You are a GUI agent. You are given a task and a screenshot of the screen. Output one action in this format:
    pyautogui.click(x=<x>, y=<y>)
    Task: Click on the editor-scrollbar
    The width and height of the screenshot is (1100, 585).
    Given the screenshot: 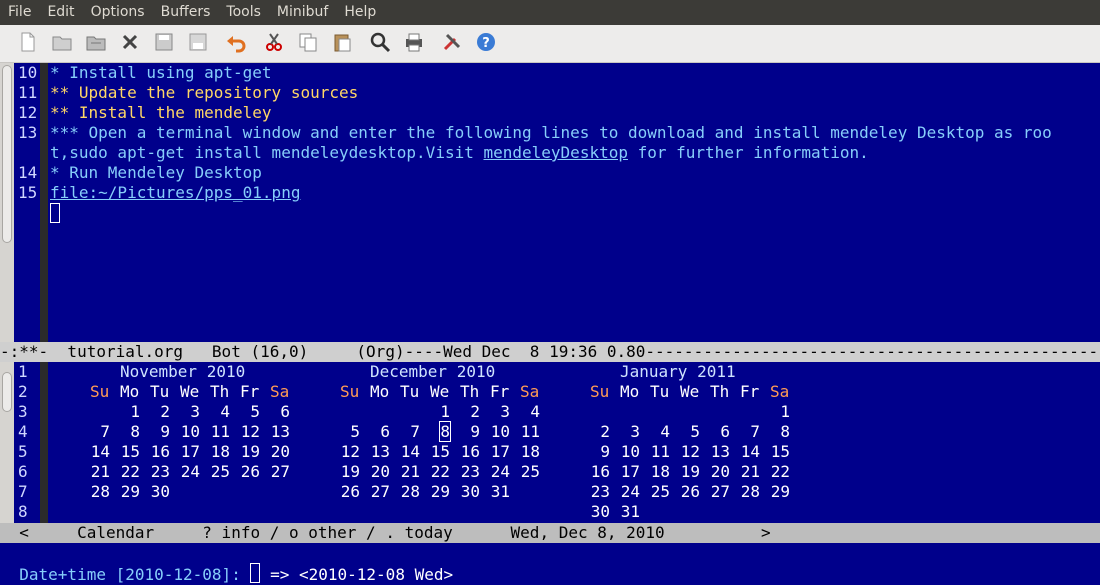 What is the action you would take?
    pyautogui.click(x=7, y=202)
    